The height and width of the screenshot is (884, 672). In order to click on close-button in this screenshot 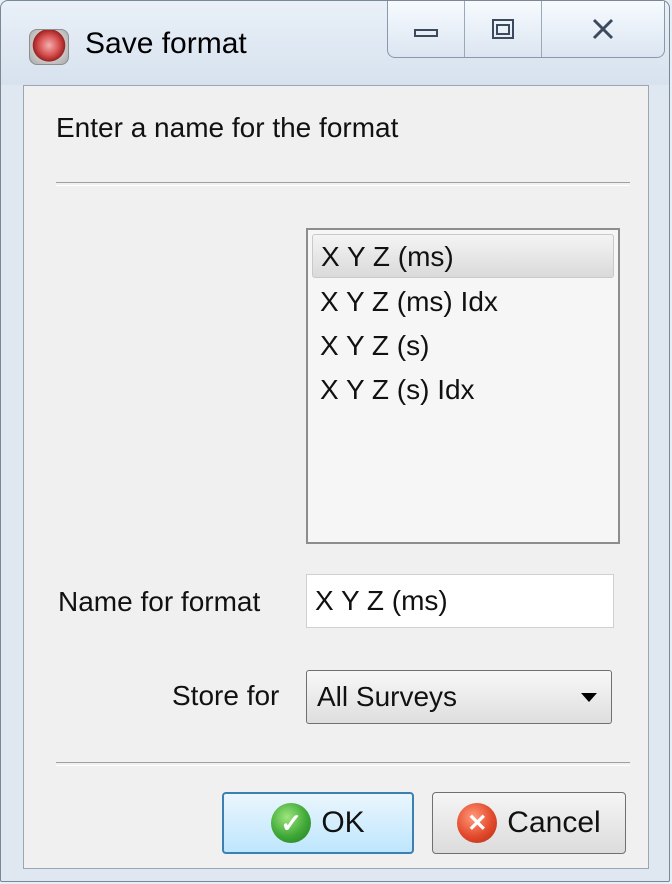, I will do `click(603, 29)`.